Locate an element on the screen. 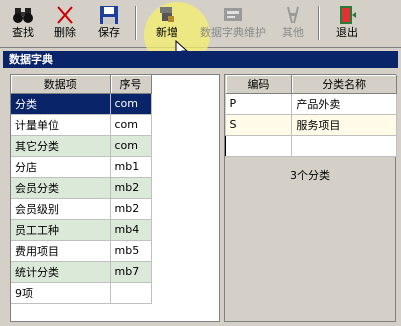 Image resolution: width=401 pixels, height=326 pixels. binoculars-icon is located at coordinates (23, 15).